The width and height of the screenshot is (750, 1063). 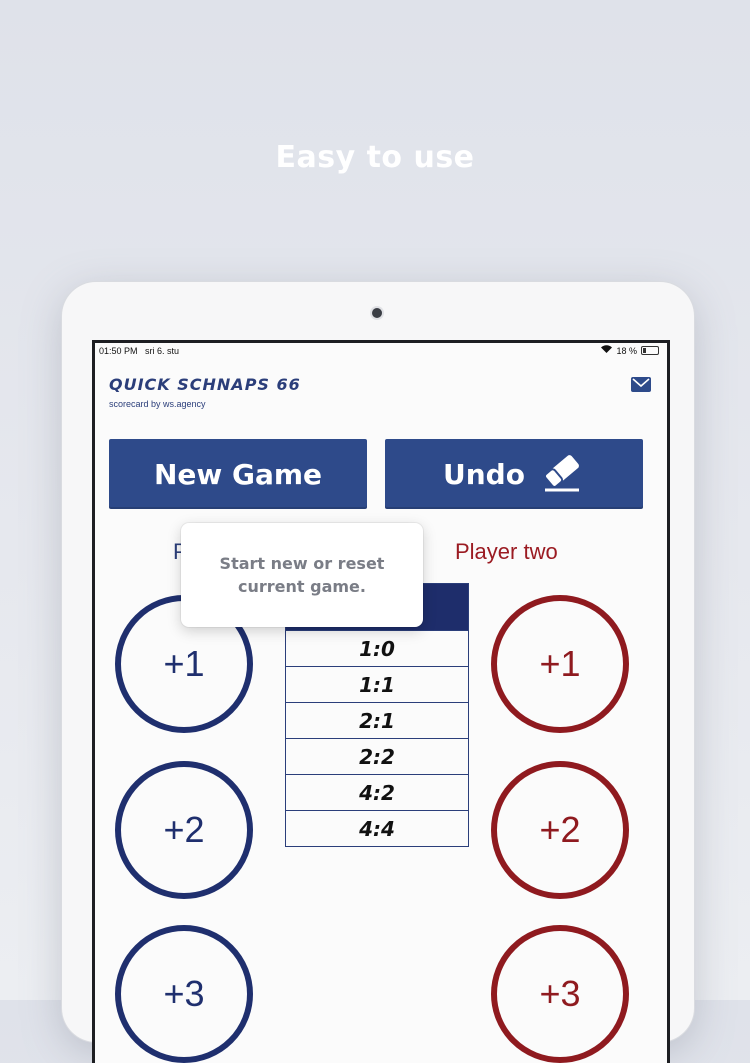 What do you see at coordinates (118, 351) in the screenshot?
I see `status-time: 01:50 PM` at bounding box center [118, 351].